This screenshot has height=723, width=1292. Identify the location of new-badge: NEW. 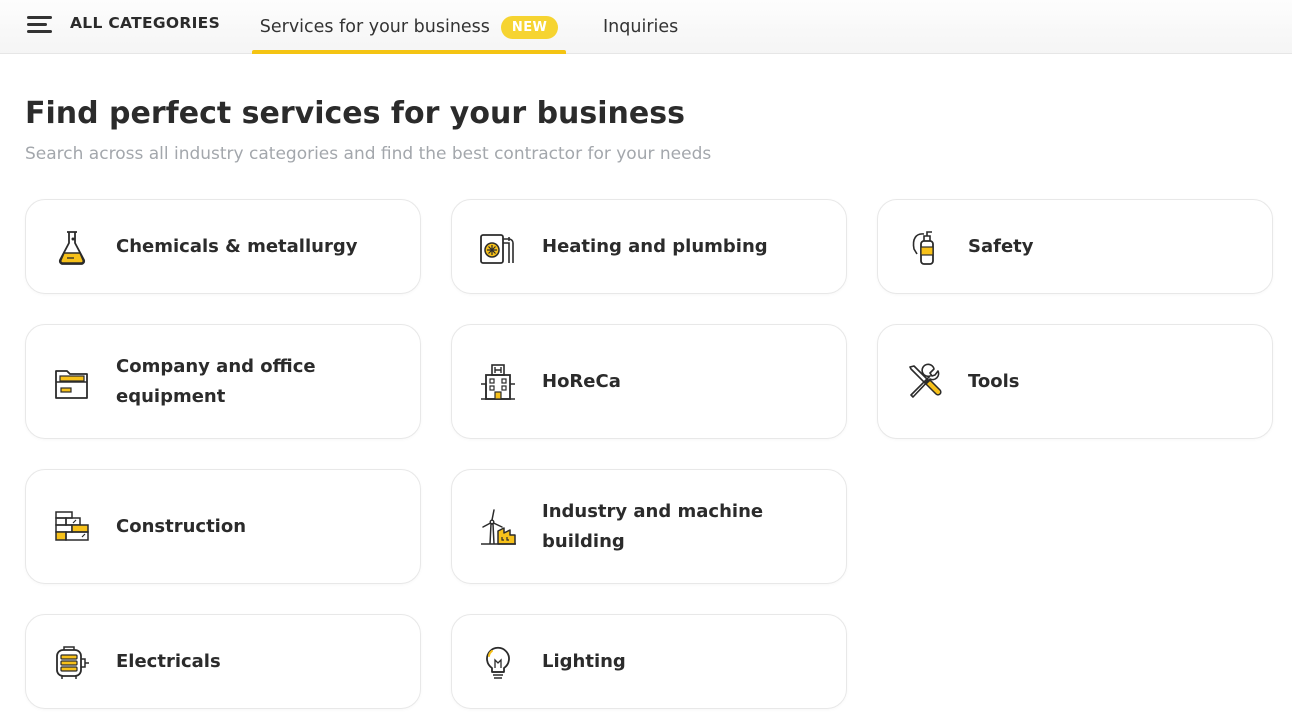
(529, 27).